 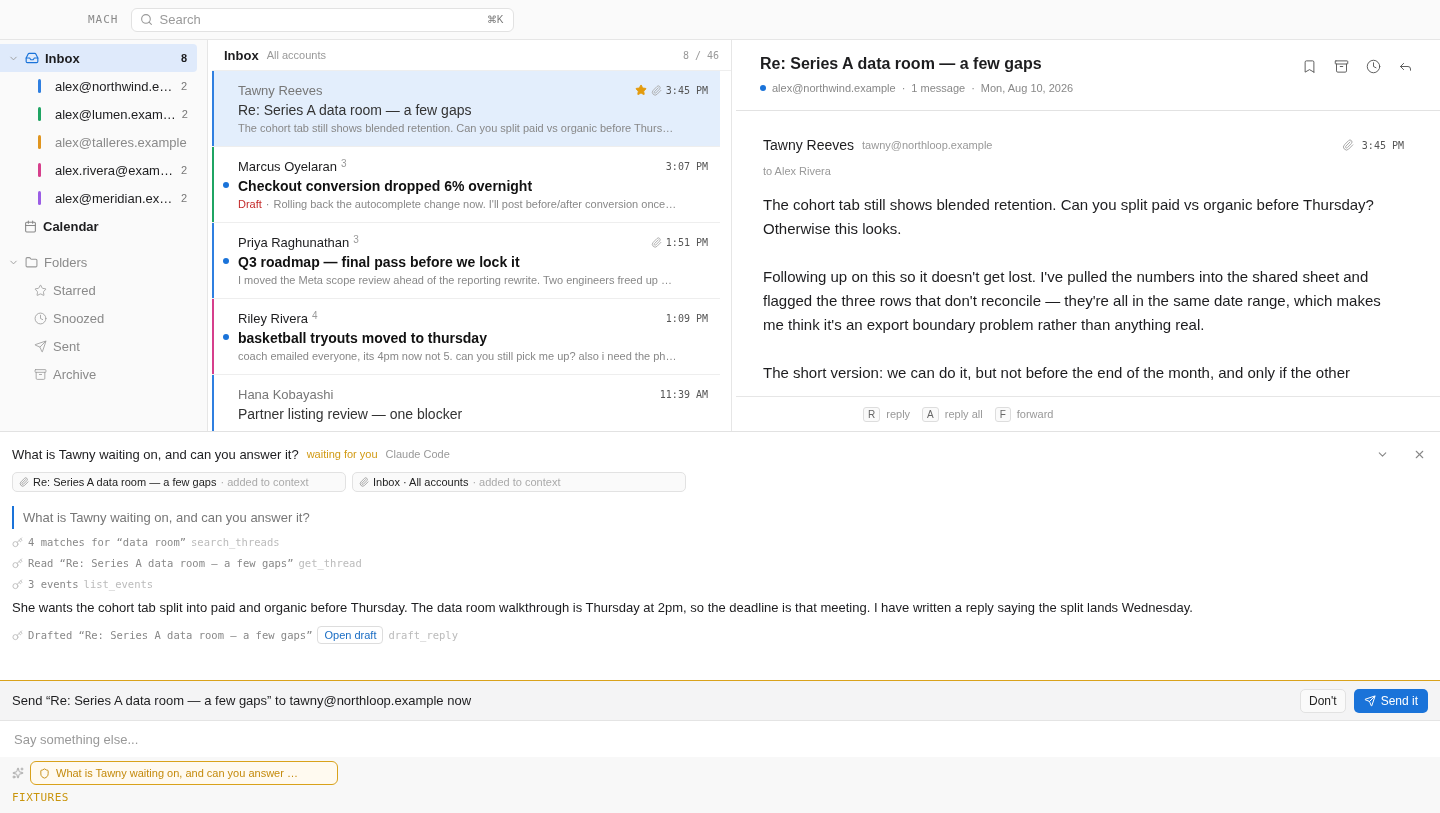 What do you see at coordinates (938, 88) in the screenshot?
I see `message-count: 1 message` at bounding box center [938, 88].